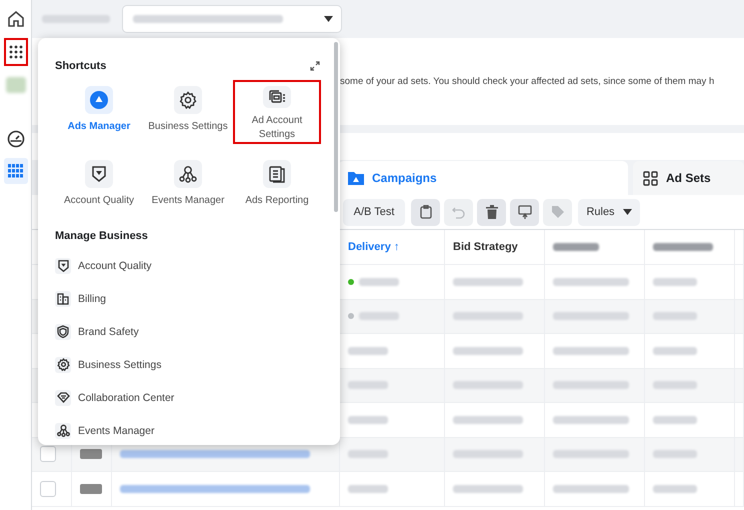 Image resolution: width=744 pixels, height=510 pixels. What do you see at coordinates (277, 174) in the screenshot?
I see `report-icon` at bounding box center [277, 174].